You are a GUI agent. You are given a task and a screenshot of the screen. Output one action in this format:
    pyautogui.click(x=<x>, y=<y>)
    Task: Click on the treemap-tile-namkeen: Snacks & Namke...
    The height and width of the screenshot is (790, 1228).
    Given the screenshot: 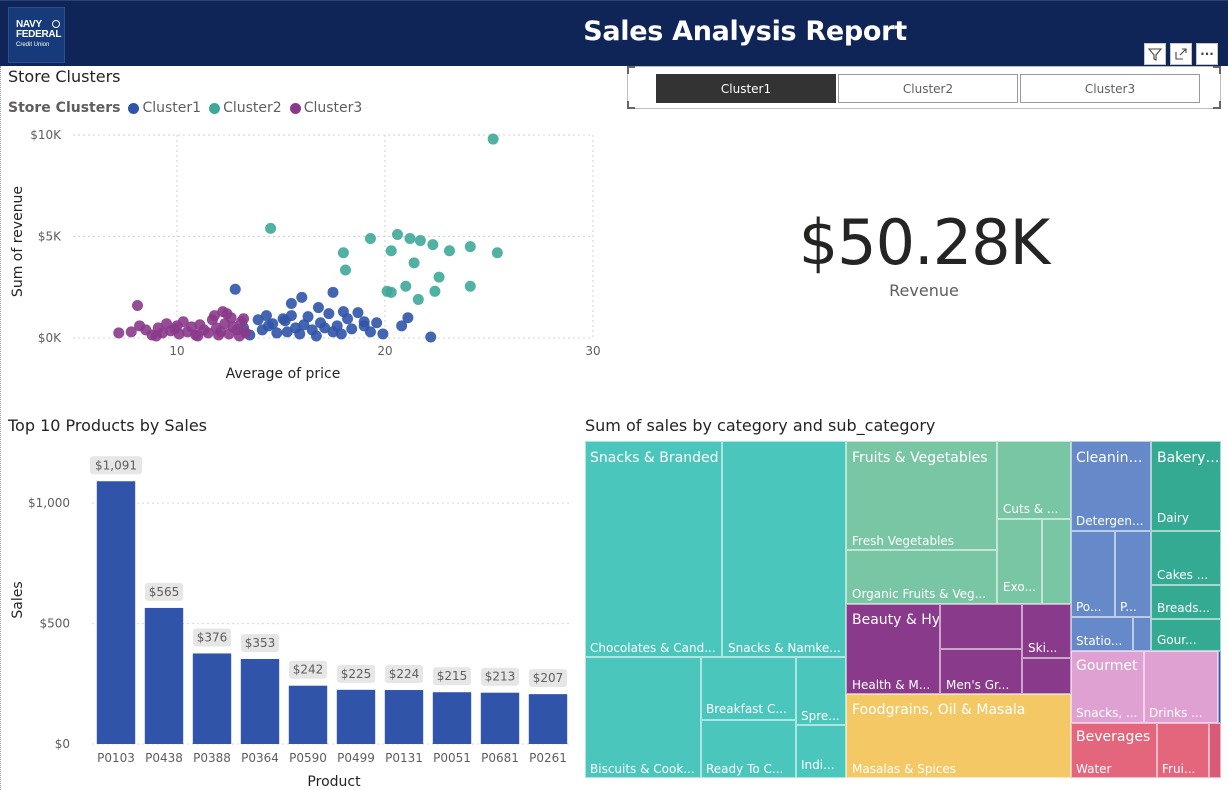 What is the action you would take?
    pyautogui.click(x=784, y=549)
    